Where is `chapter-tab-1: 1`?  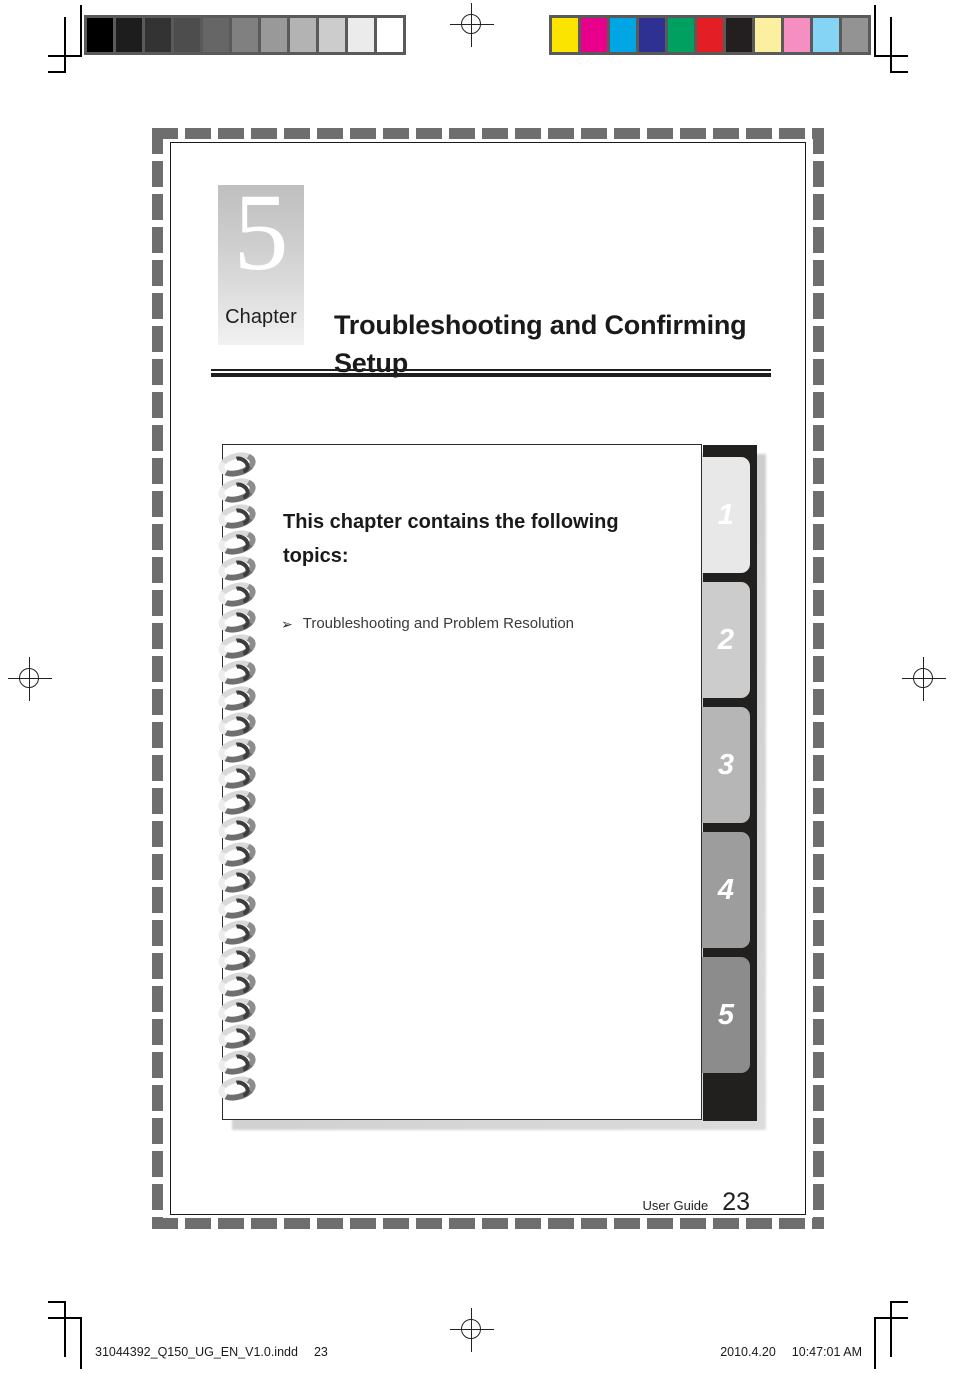 chapter-tab-1: 1 is located at coordinates (726, 515).